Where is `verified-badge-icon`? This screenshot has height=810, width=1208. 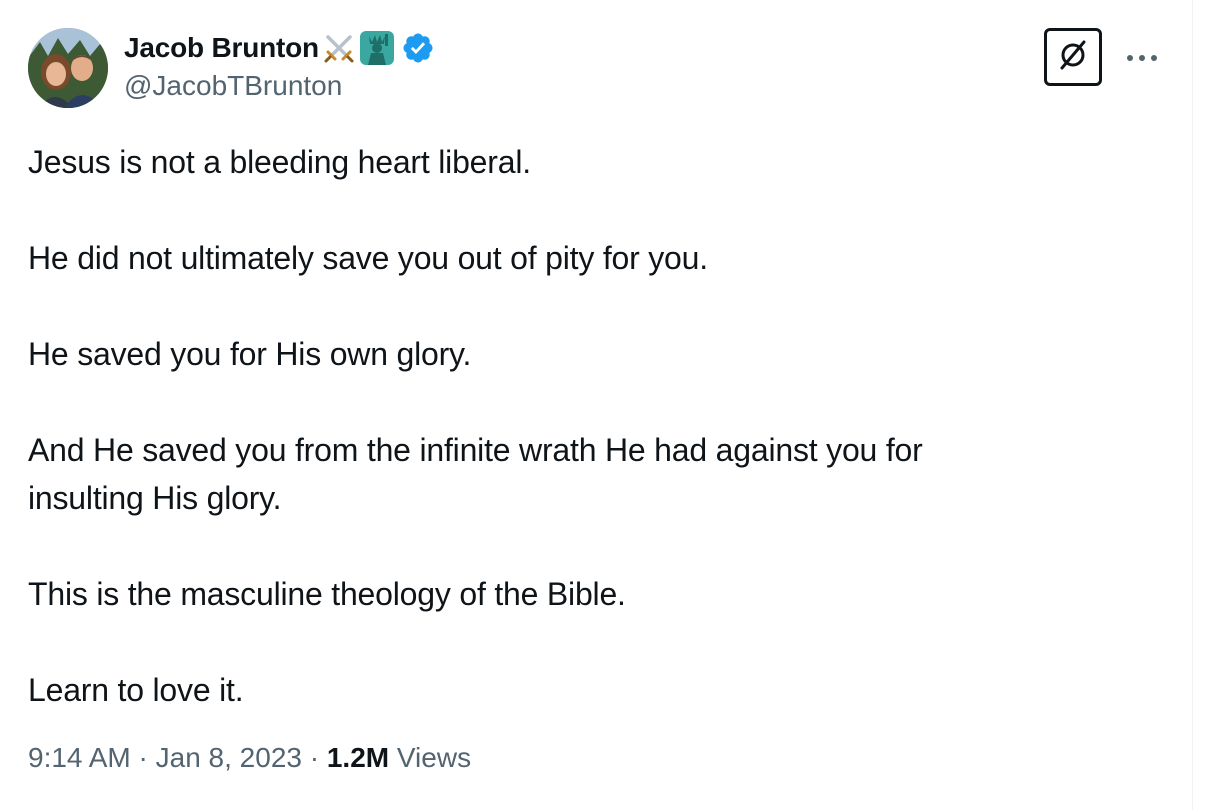 verified-badge-icon is located at coordinates (418, 48).